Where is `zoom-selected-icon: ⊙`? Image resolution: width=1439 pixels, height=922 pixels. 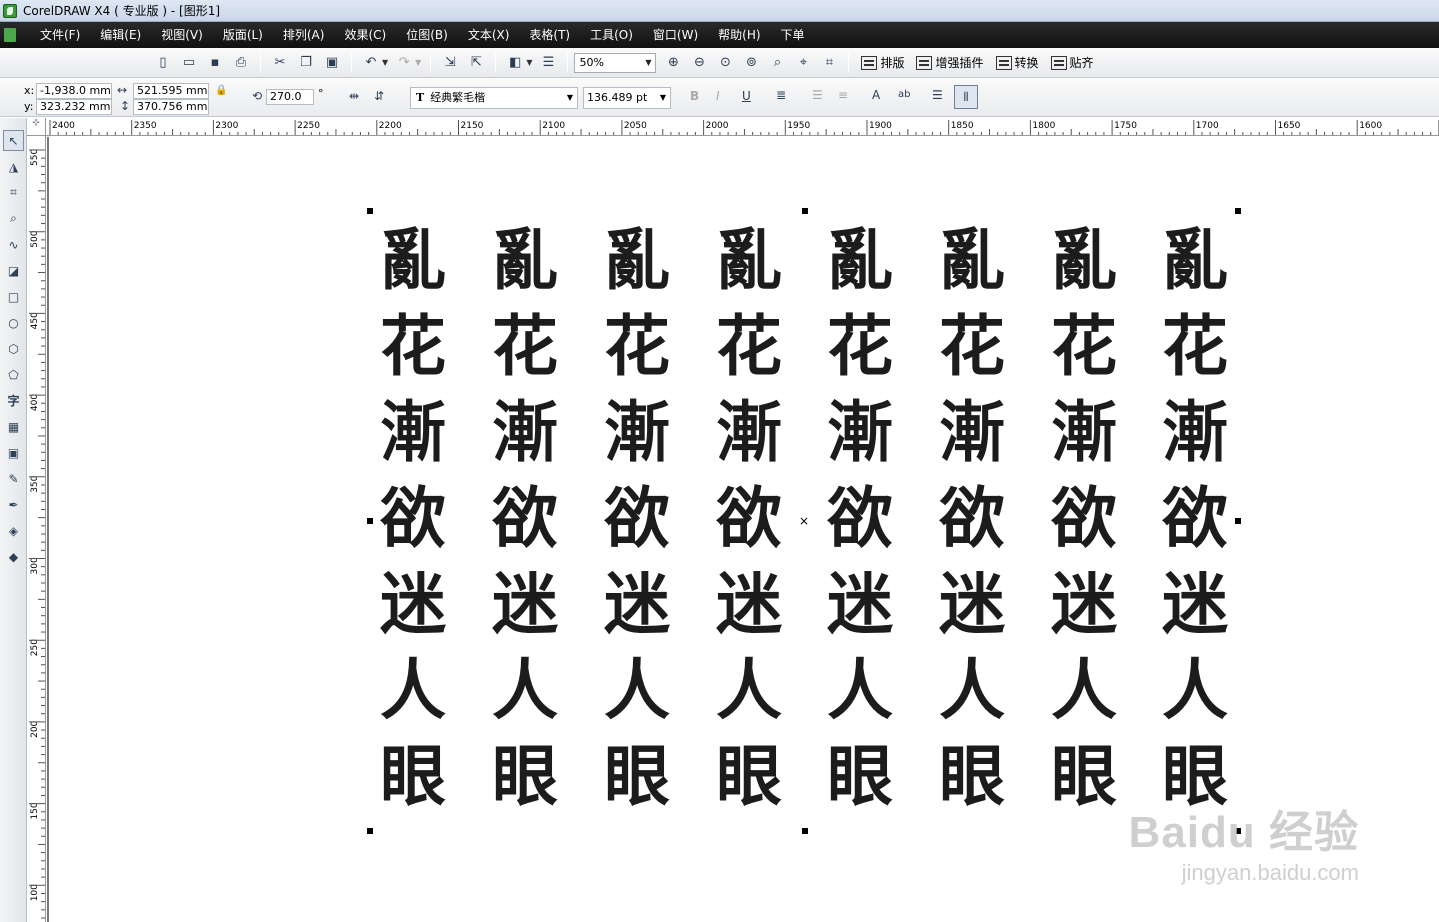 zoom-selected-icon: ⊙ is located at coordinates (725, 63).